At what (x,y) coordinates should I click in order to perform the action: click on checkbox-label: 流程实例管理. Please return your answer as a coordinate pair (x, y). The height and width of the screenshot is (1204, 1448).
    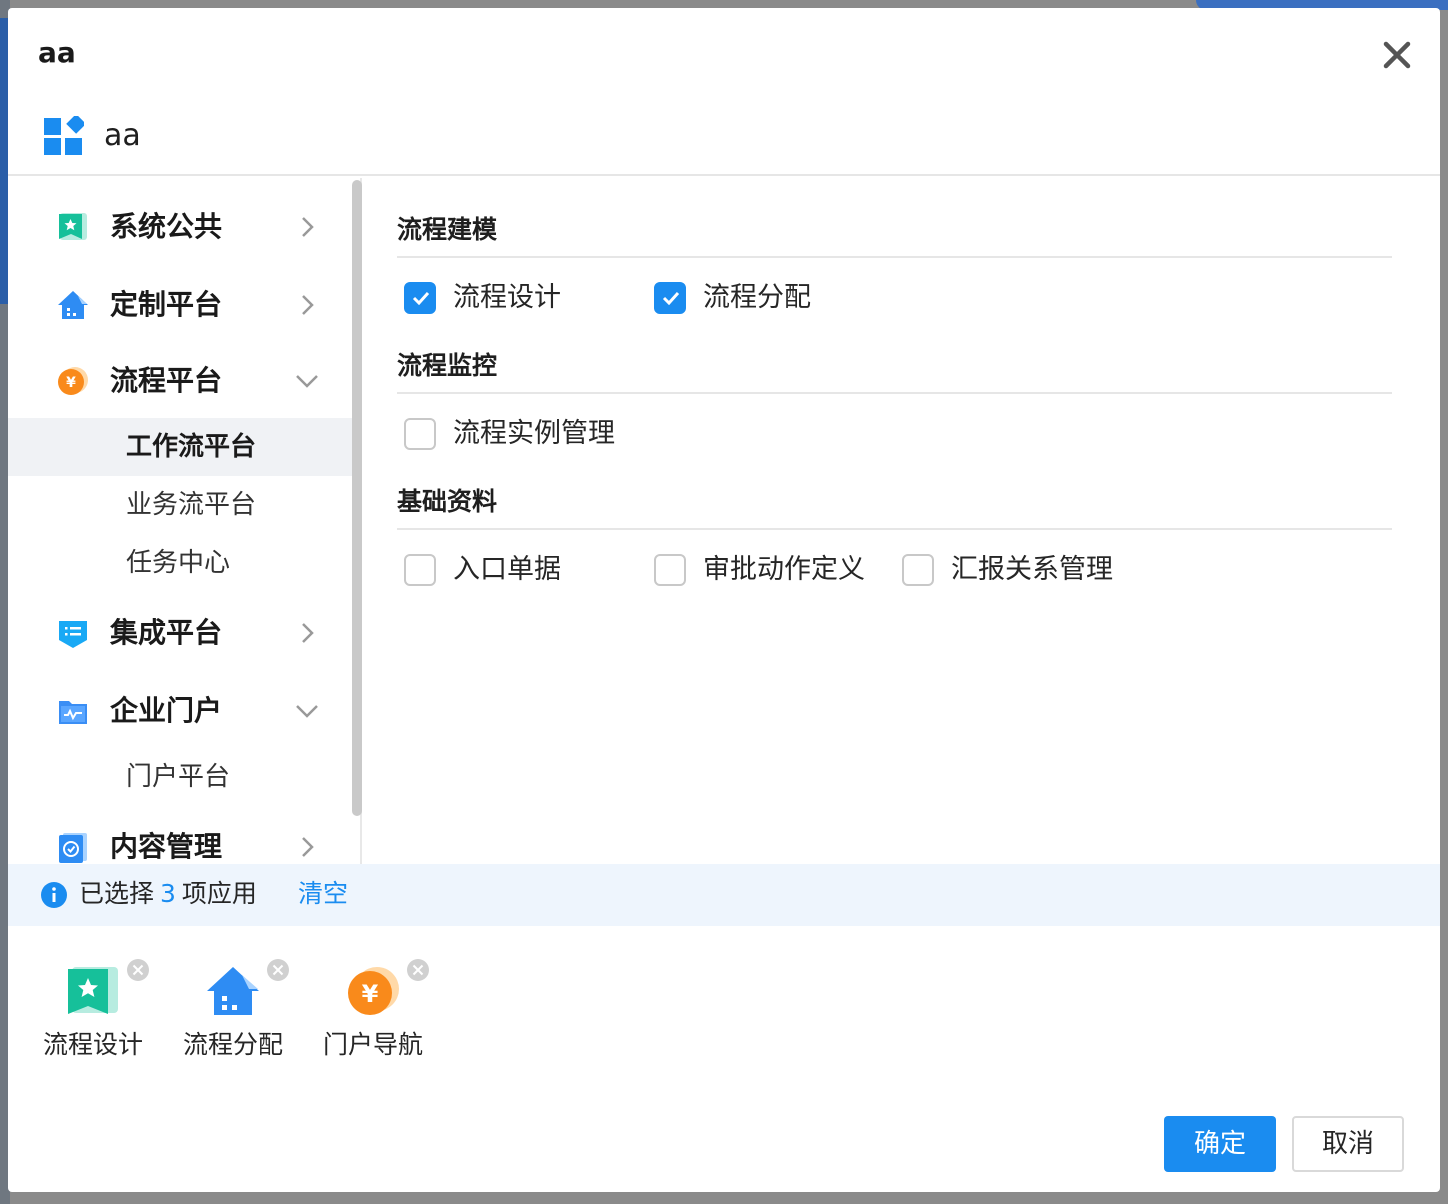
    Looking at the image, I should click on (534, 433).